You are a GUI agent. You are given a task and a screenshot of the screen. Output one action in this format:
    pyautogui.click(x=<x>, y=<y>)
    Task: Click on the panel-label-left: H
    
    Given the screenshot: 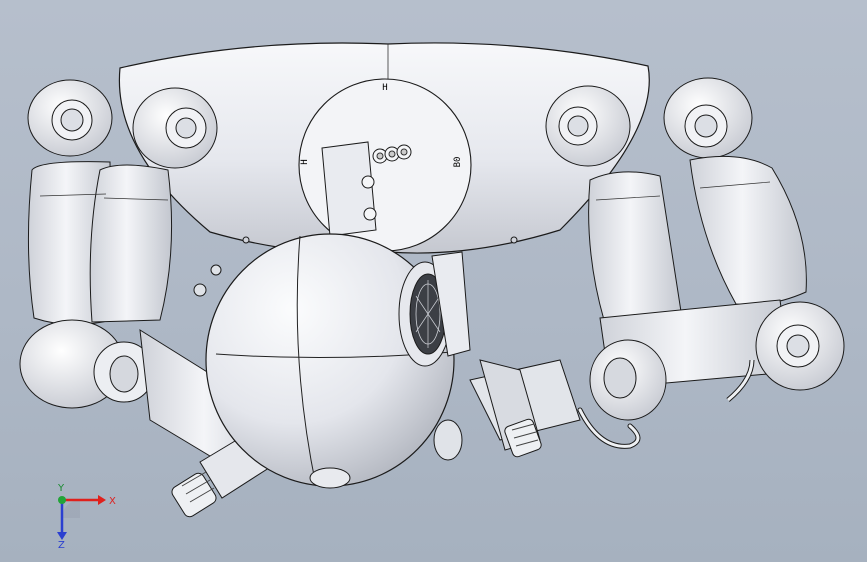 What is the action you would take?
    pyautogui.click(x=305, y=161)
    